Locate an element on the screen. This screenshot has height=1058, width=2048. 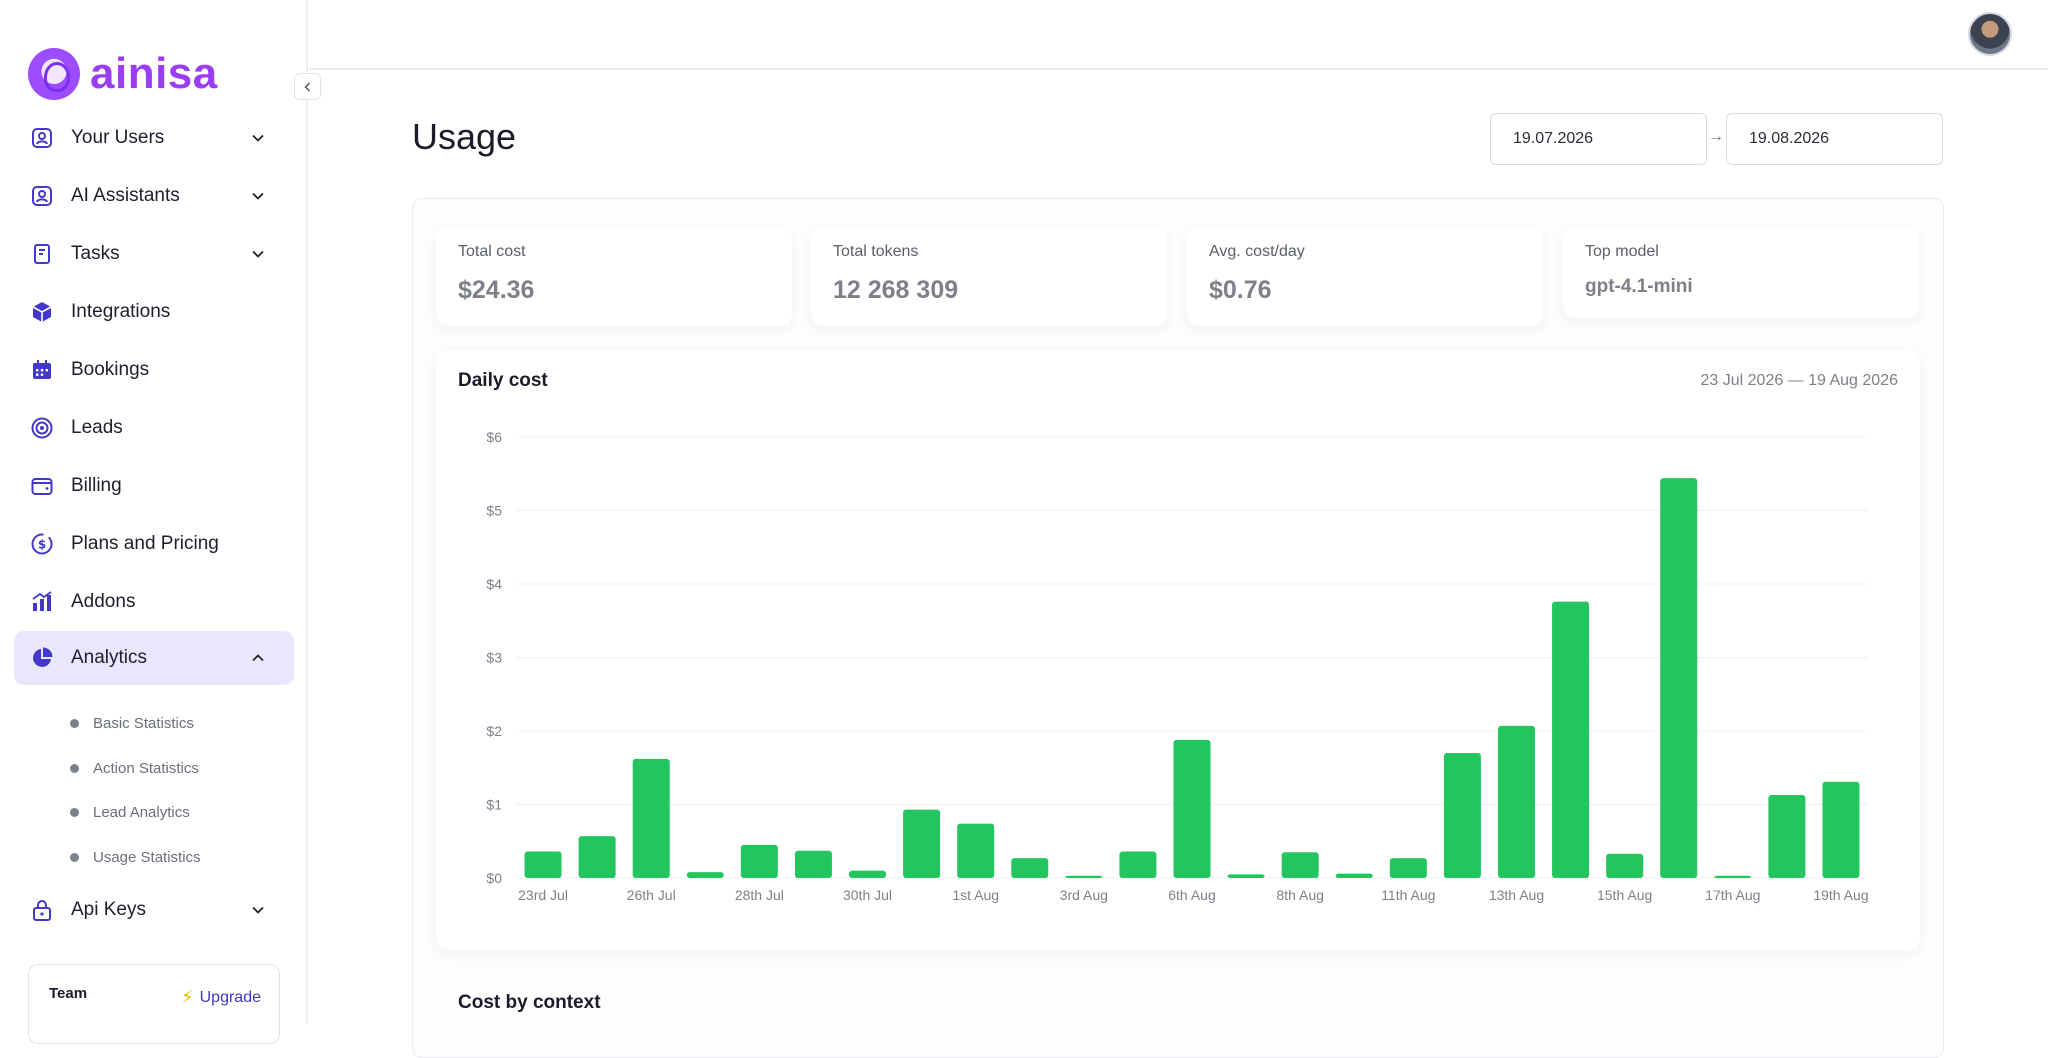
bar-27th-jul is located at coordinates (705, 875).